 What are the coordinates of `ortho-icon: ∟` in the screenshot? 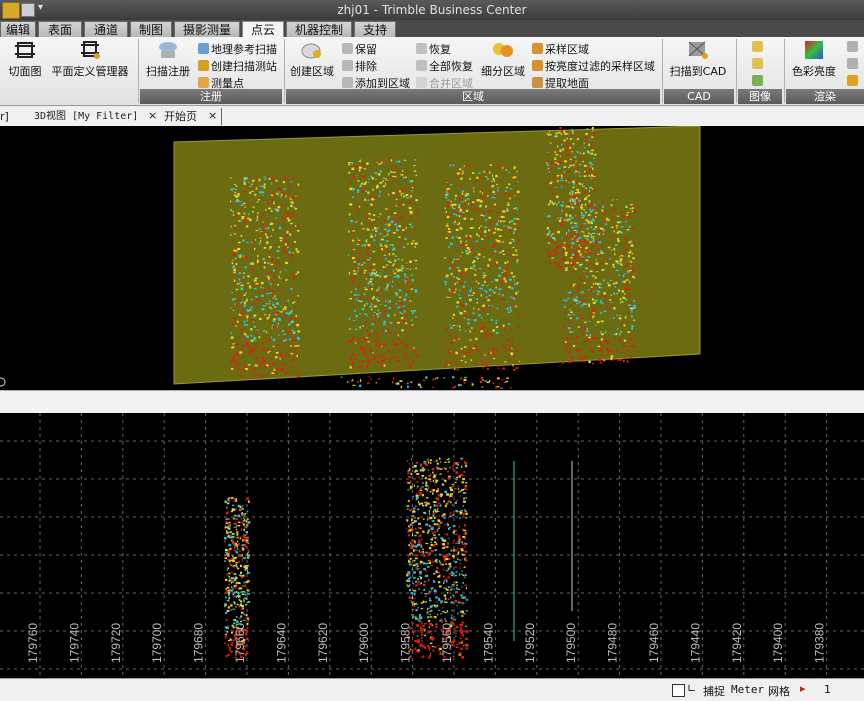 It's located at (691, 688).